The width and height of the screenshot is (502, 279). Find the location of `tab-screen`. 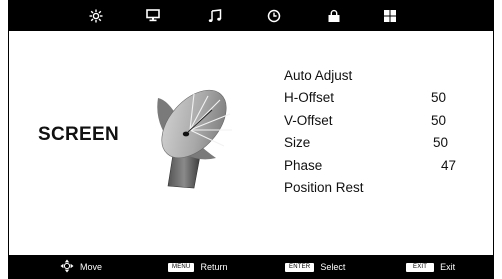

tab-screen is located at coordinates (153, 15).